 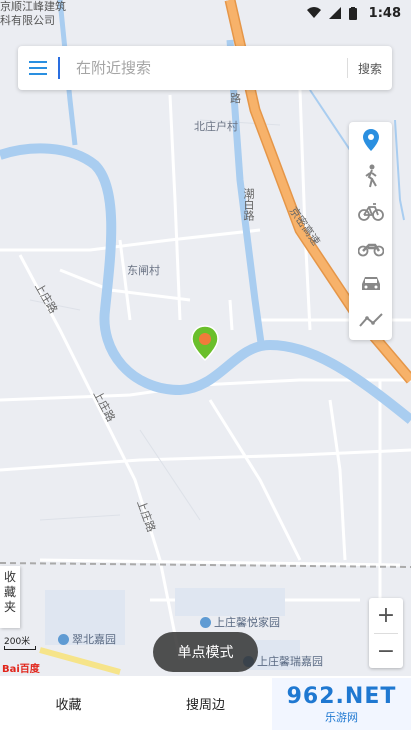 I want to click on poi-xinyue: 上庄馨悦家园, so click(x=240, y=622).